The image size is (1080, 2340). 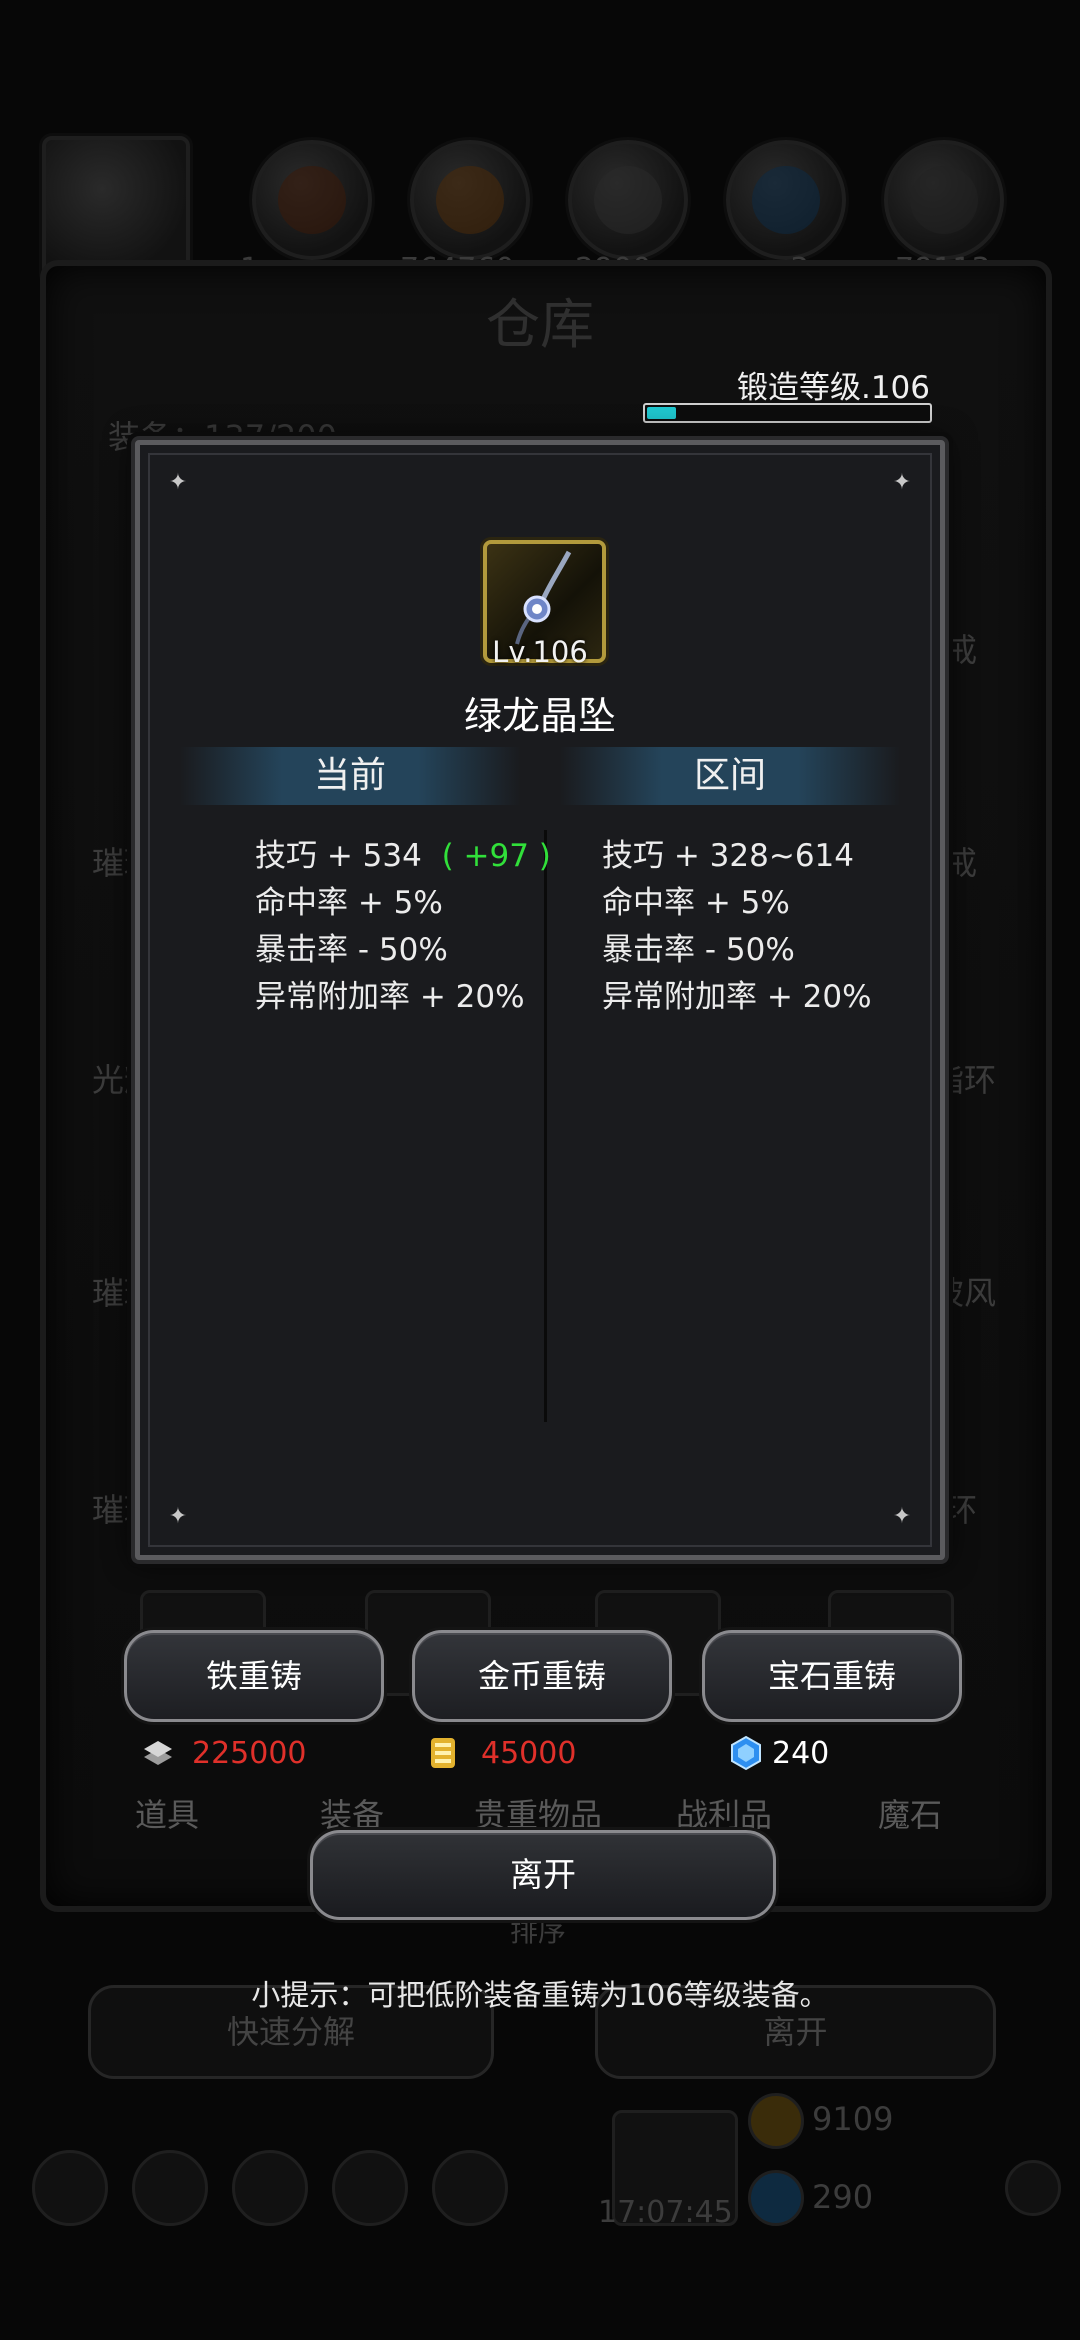 What do you see at coordinates (696, 903) in the screenshot?
I see `range-stat-hit: 命中率 + 5%` at bounding box center [696, 903].